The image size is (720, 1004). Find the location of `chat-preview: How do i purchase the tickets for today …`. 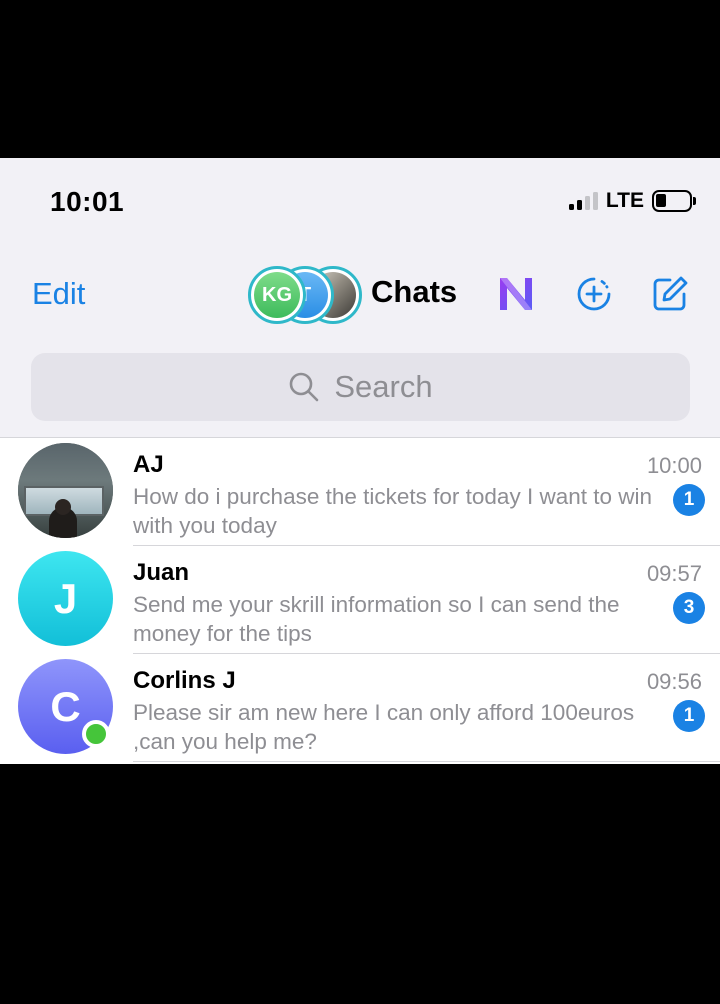

chat-preview: How do i purchase the tickets for today … is located at coordinates (393, 511).